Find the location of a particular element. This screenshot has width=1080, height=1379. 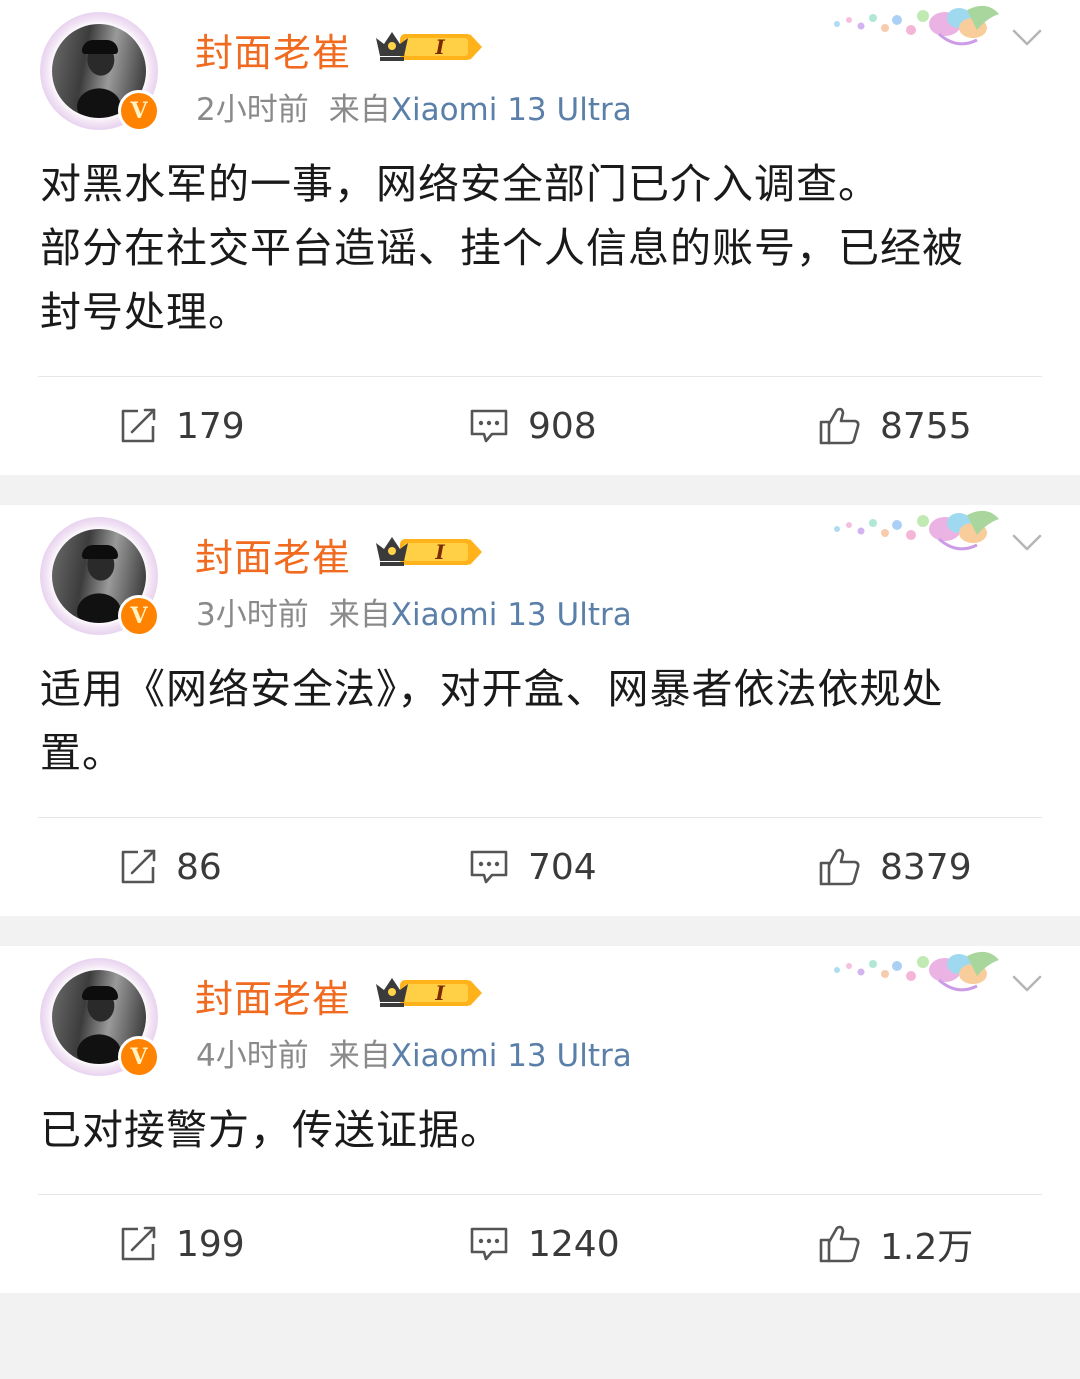

repost-count: 86 is located at coordinates (199, 867).